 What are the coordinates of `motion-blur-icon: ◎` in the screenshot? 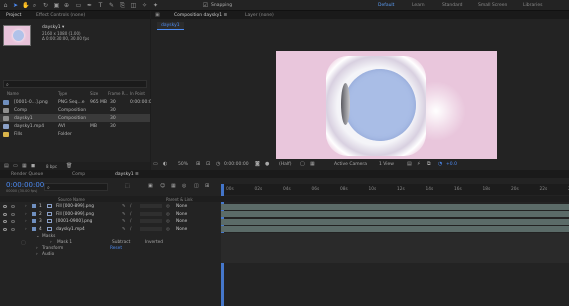 It's located at (184, 186).